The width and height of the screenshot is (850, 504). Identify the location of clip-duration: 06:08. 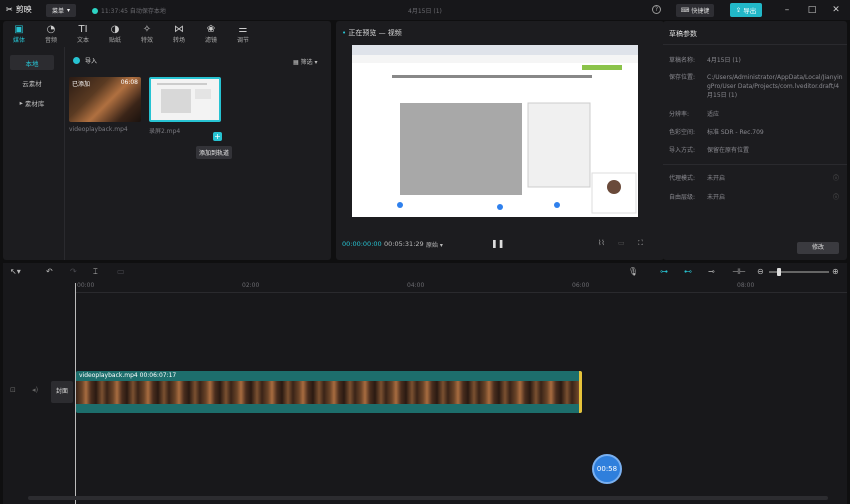
(129, 82).